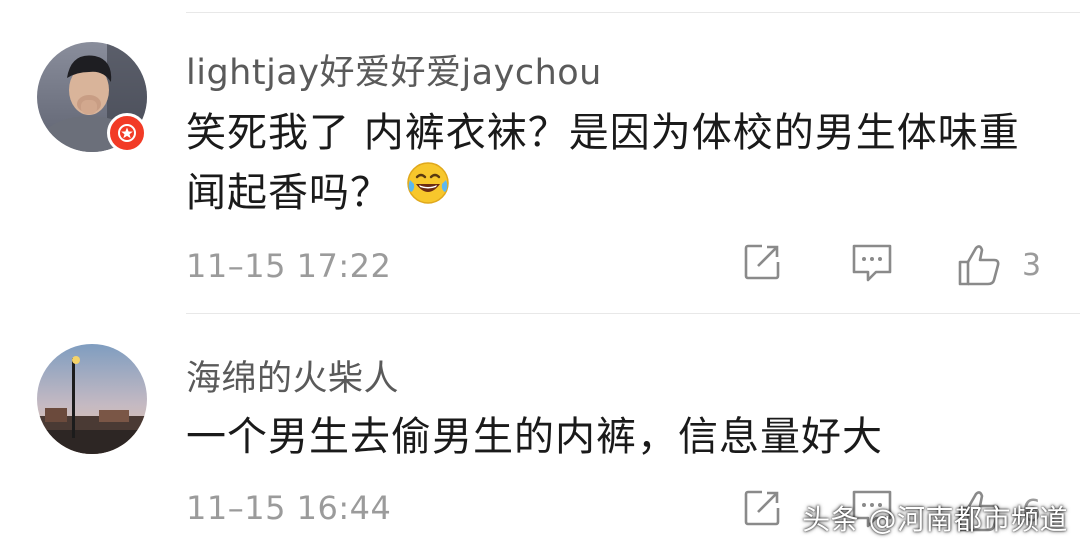 The image size is (1080, 548). I want to click on watermark: 头条 @河南都市频道, so click(935, 519).